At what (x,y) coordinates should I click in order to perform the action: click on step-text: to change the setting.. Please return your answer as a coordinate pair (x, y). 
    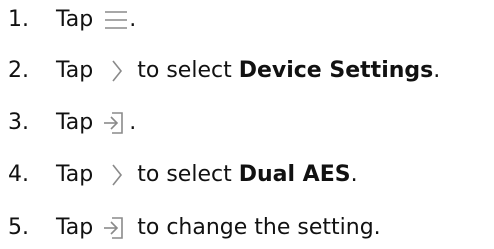
    Looking at the image, I should click on (259, 227).